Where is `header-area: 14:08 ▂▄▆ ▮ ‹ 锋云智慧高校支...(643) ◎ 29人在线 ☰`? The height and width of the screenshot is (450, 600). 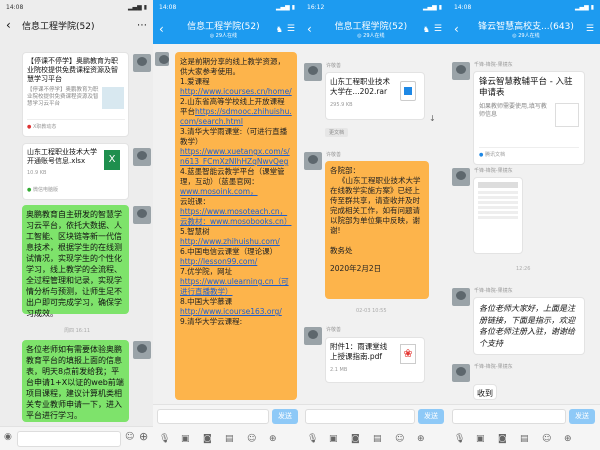 header-area: 14:08 ▂▄▆ ▮ ‹ 锋云智慧高校支...(643) ◎ 29人在线 ☰ is located at coordinates (524, 22).